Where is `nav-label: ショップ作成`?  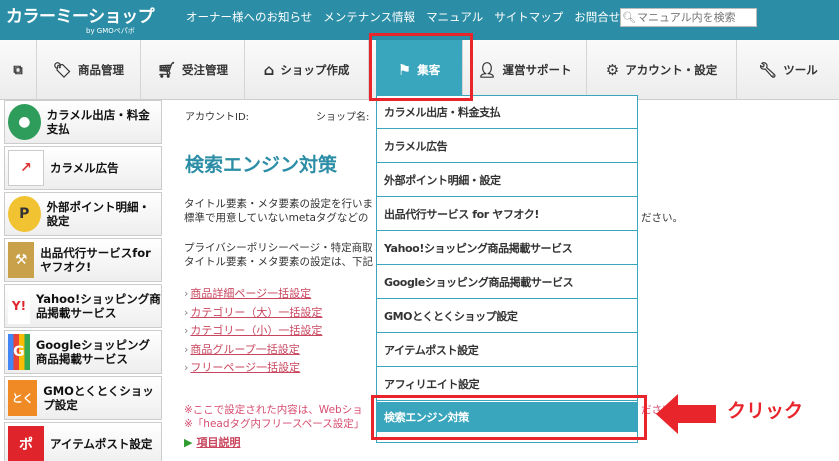
nav-label: ショップ作成 is located at coordinates (315, 70).